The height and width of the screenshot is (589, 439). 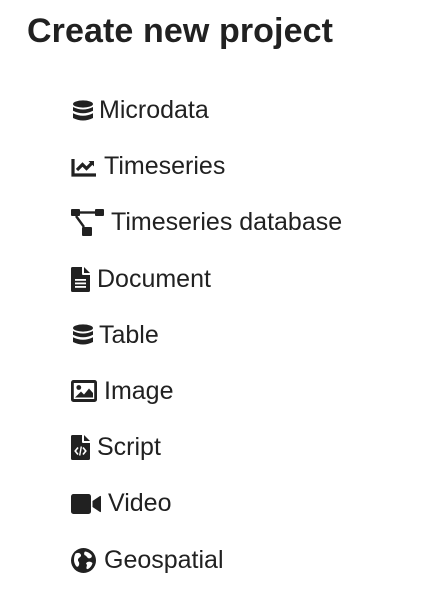 What do you see at coordinates (84, 391) in the screenshot?
I see `image-icon` at bounding box center [84, 391].